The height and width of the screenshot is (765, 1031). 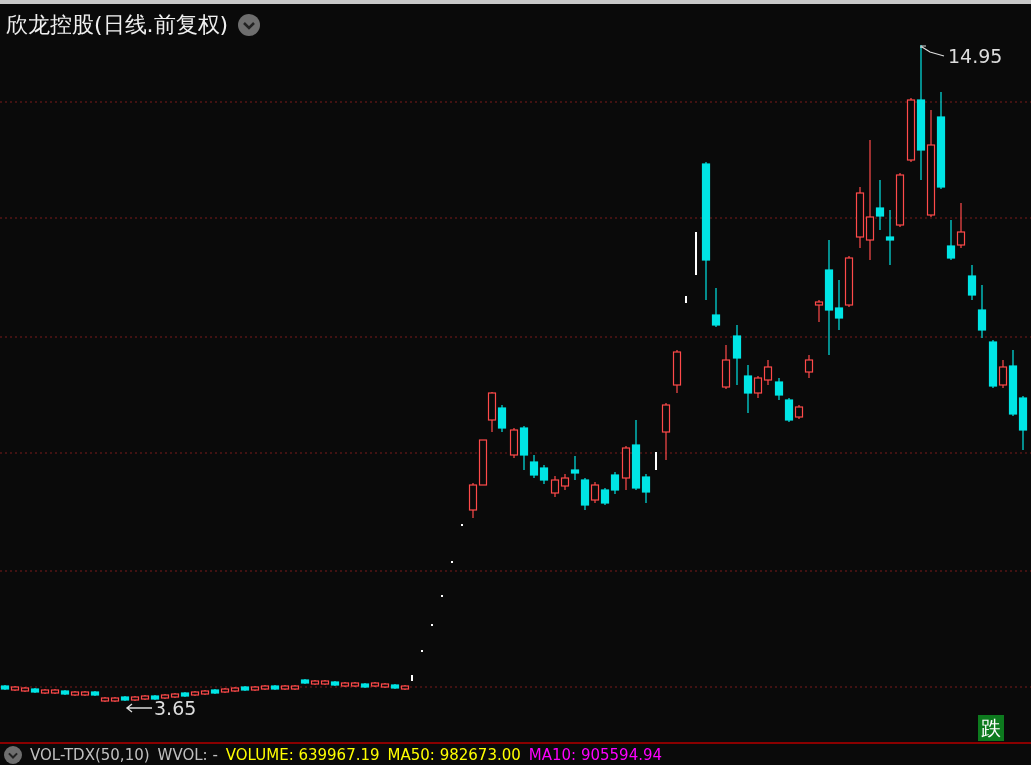 I want to click on high-price-label: 14.95, so click(x=975, y=56).